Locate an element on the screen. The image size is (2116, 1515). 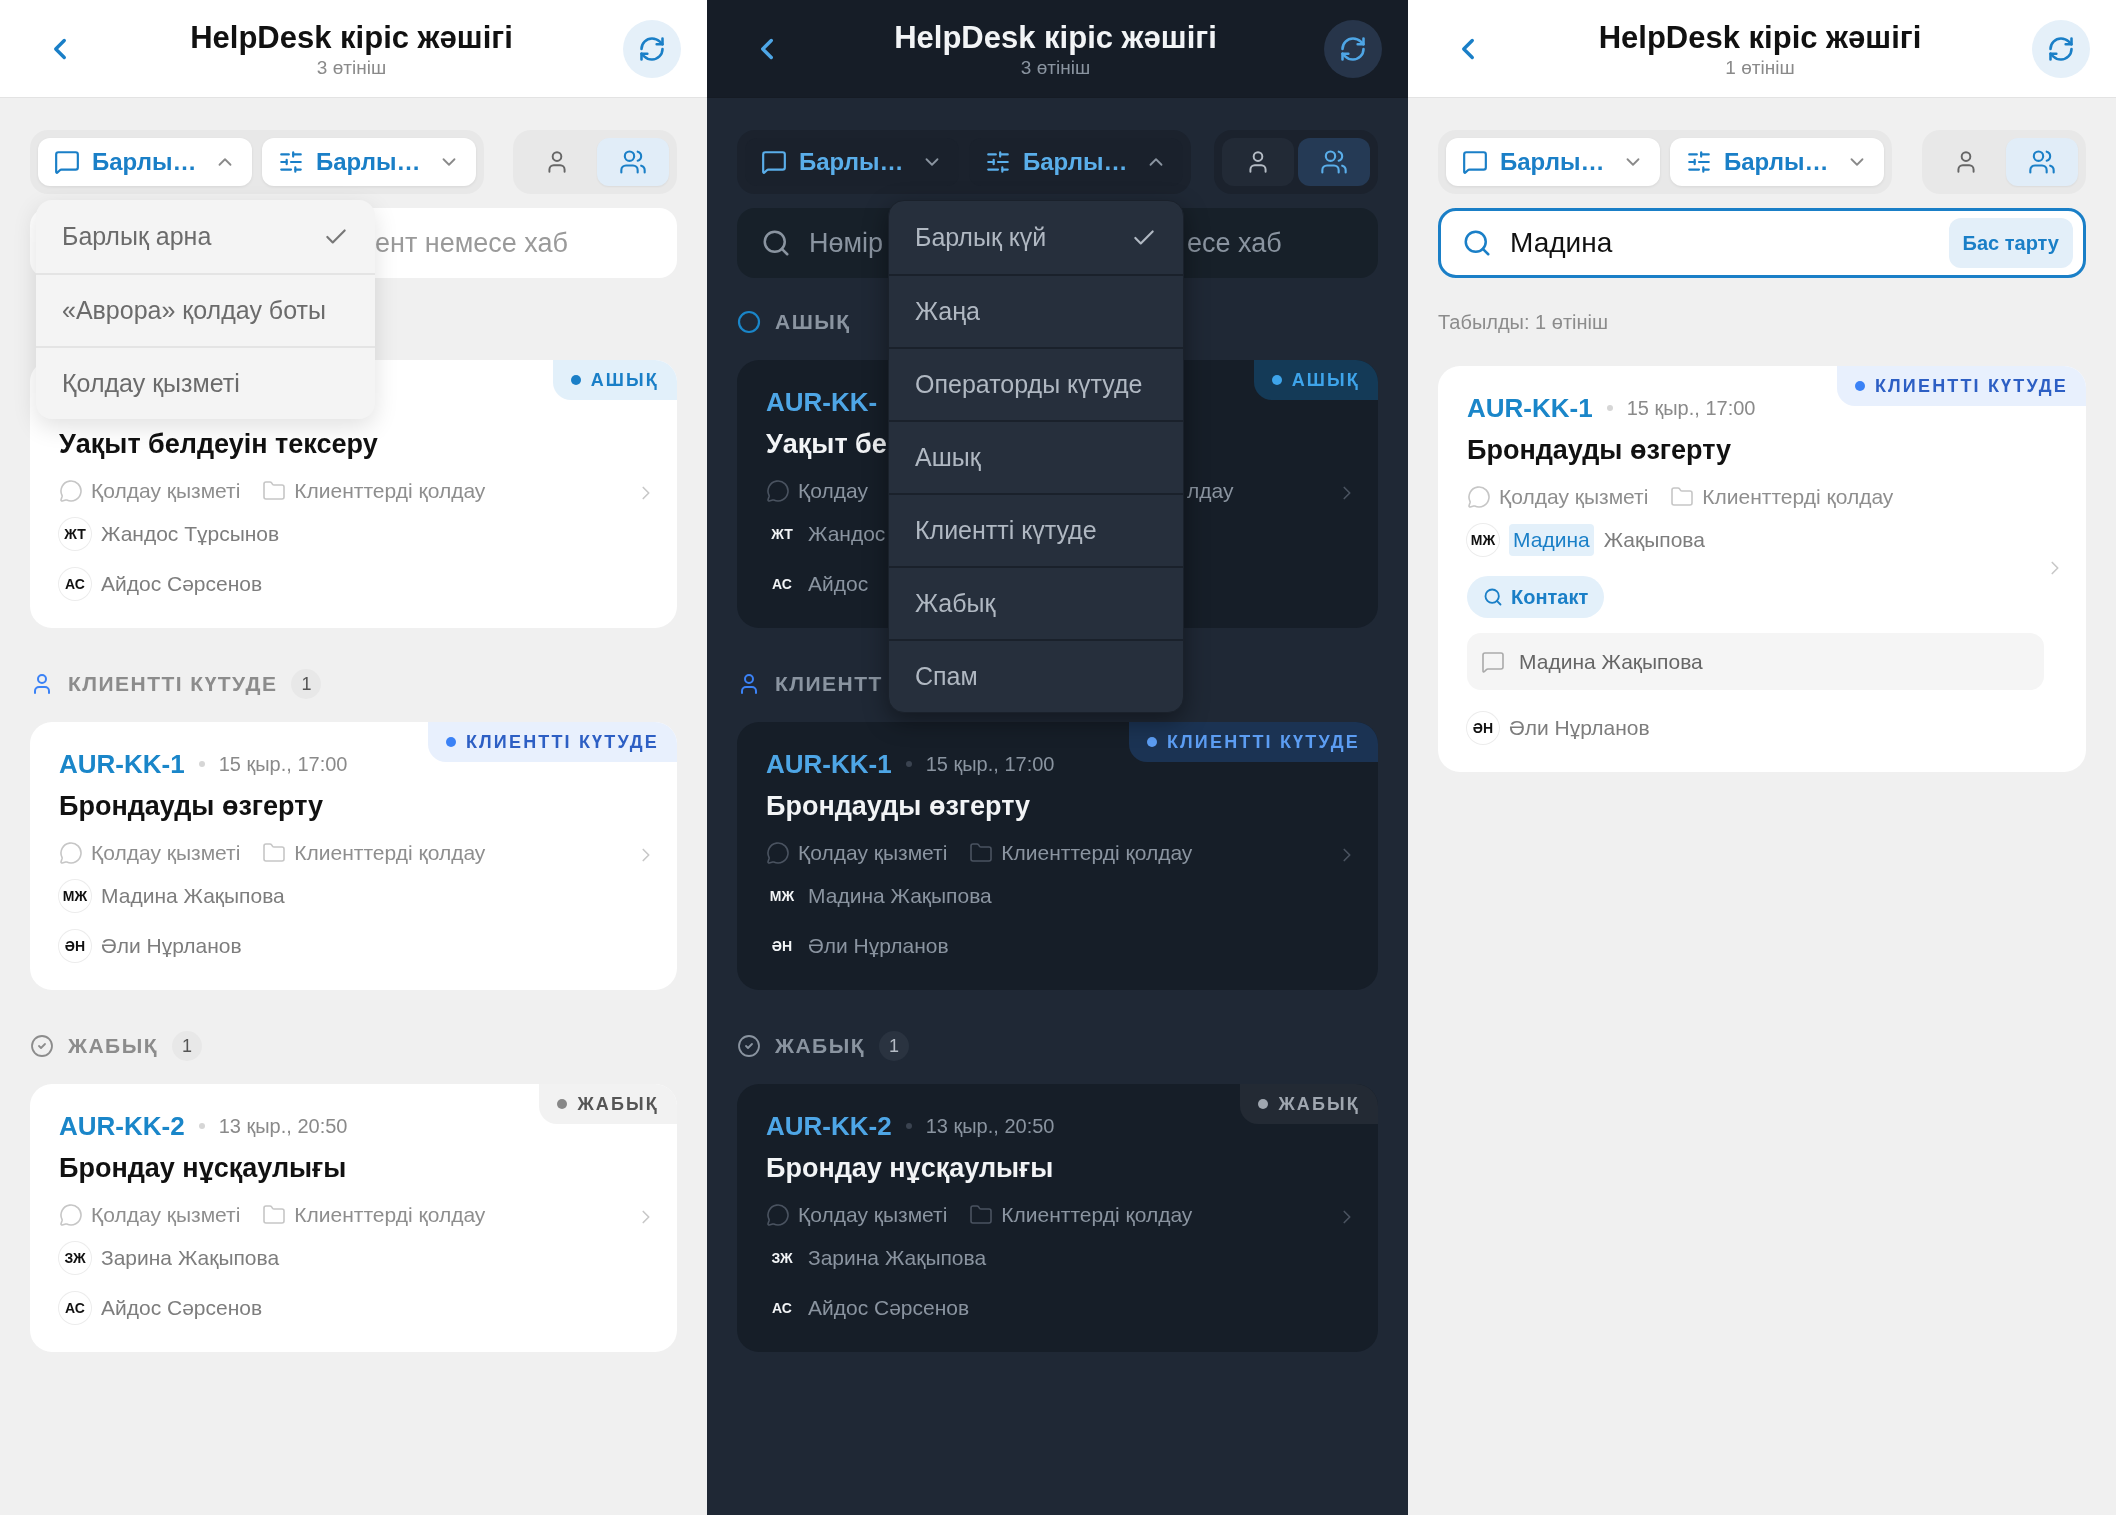
placeholder-text: есе хаб is located at coordinates (1234, 243).